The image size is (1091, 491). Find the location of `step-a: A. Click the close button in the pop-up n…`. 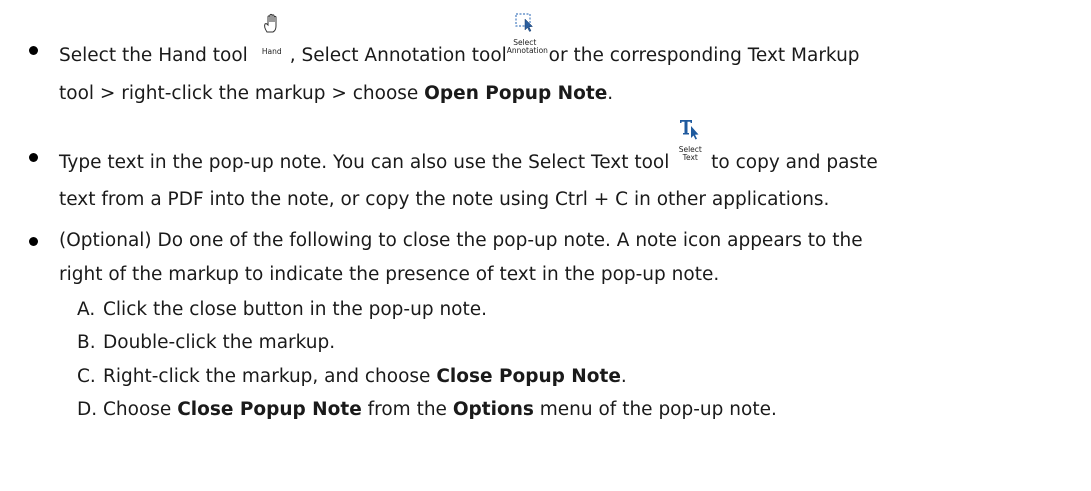

step-a: A. Click the close button in the pop-up n… is located at coordinates (282, 310).